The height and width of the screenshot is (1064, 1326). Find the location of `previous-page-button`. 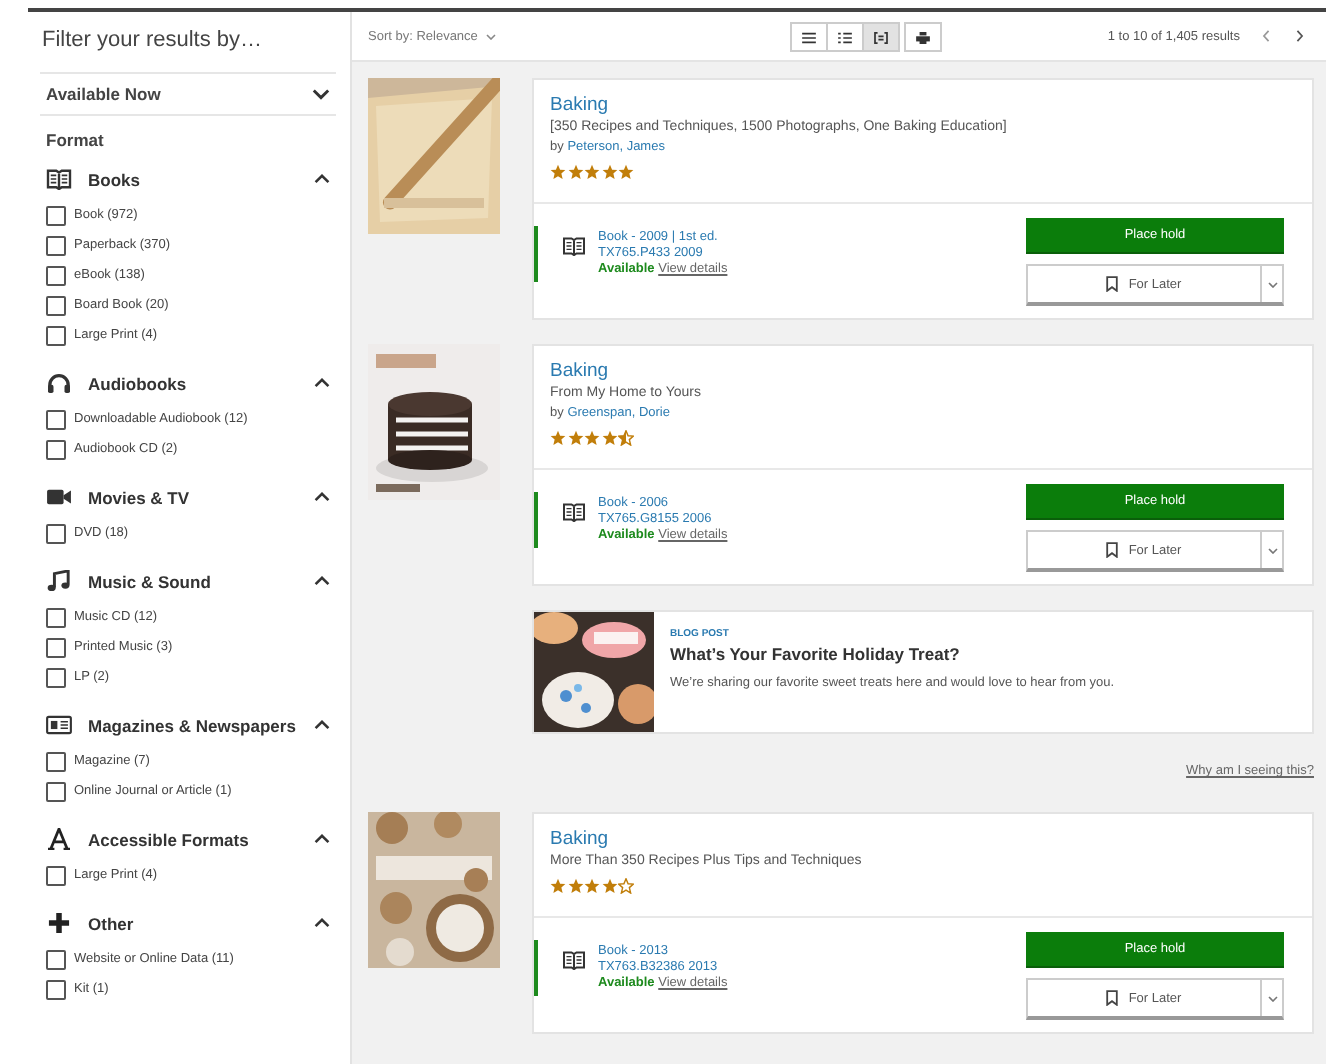

previous-page-button is located at coordinates (1266, 36).